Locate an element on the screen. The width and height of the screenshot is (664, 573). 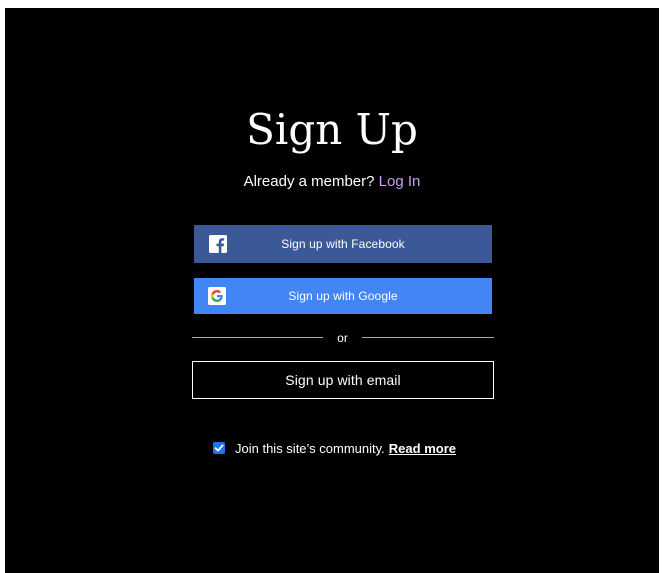
member-prompt-text: Already a member? is located at coordinates (309, 181).